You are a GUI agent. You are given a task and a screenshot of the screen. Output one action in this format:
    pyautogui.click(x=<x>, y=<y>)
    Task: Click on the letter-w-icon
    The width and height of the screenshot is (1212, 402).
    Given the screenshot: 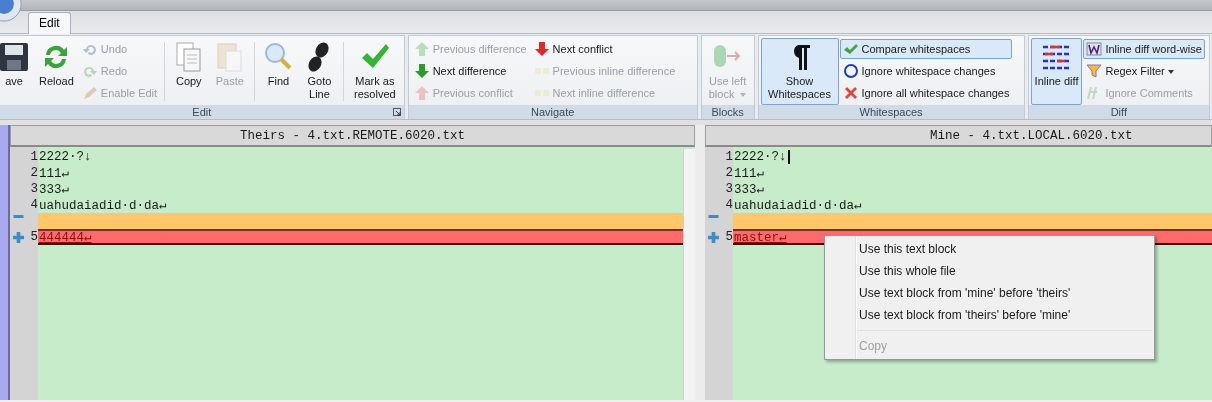 What is the action you would take?
    pyautogui.click(x=1094, y=49)
    